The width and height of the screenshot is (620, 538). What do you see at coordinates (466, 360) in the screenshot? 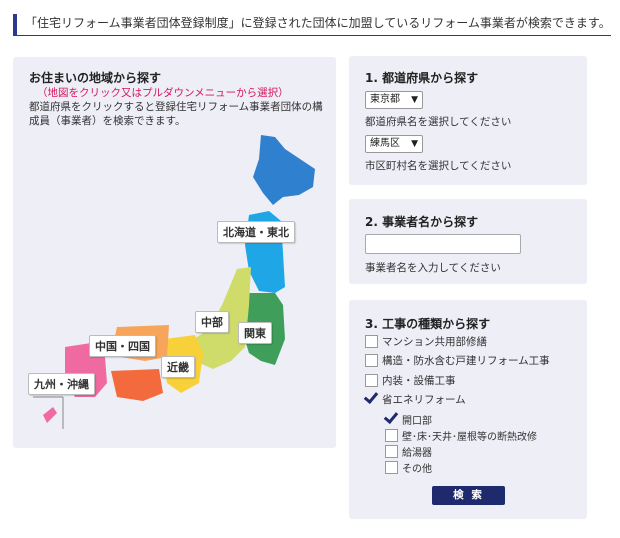
I see `work-option-label: 構造・防水含む戸建リフォーム工事` at bounding box center [466, 360].